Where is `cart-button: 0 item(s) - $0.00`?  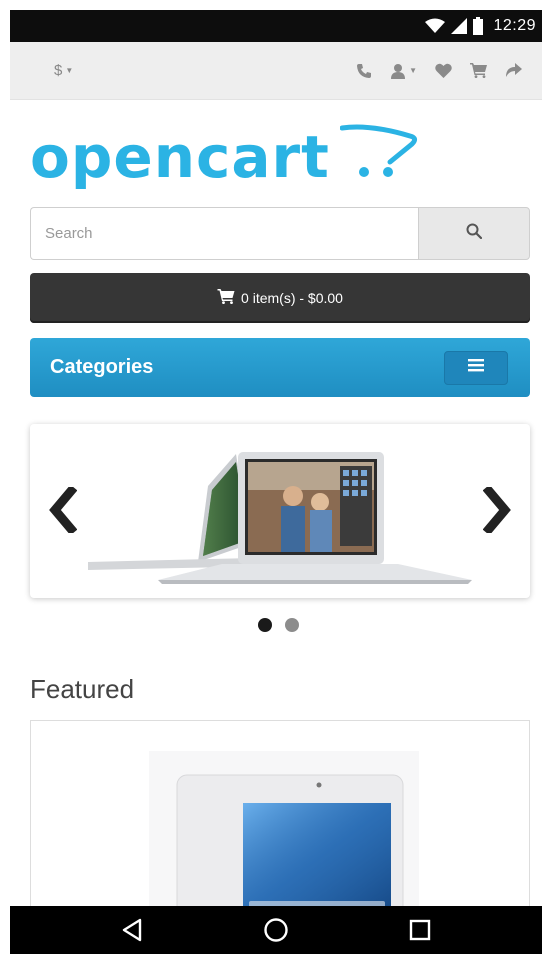
cart-button: 0 item(s) - $0.00 is located at coordinates (280, 298).